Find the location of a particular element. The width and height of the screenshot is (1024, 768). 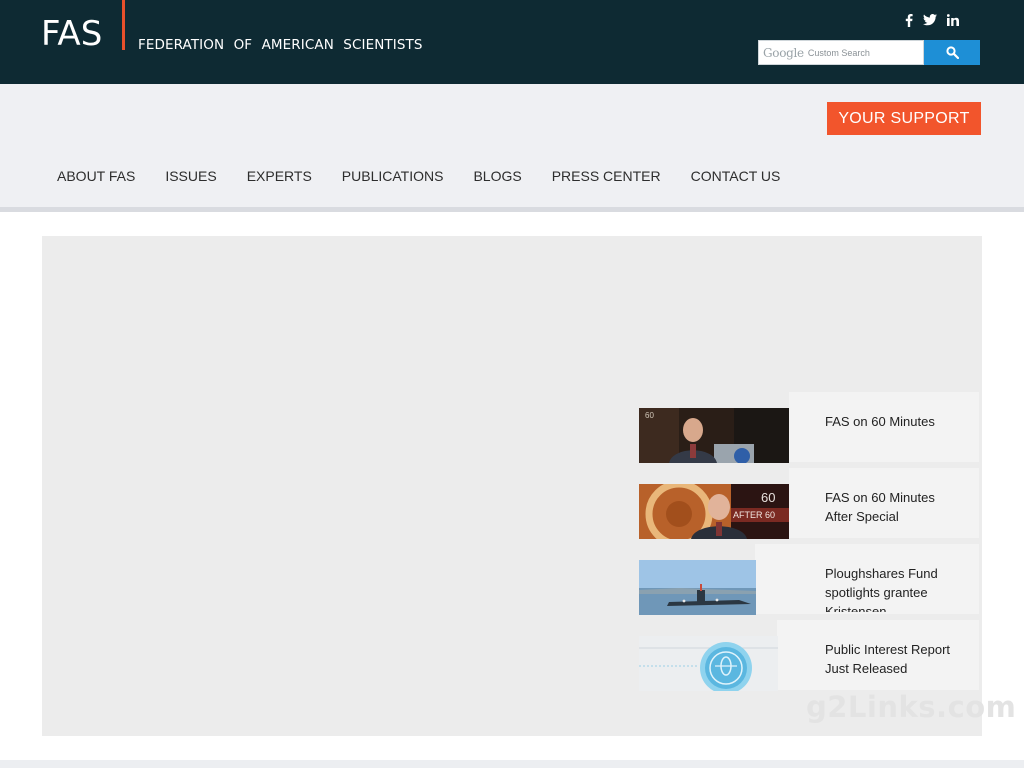

watermark: g2Links.com is located at coordinates (911, 707).